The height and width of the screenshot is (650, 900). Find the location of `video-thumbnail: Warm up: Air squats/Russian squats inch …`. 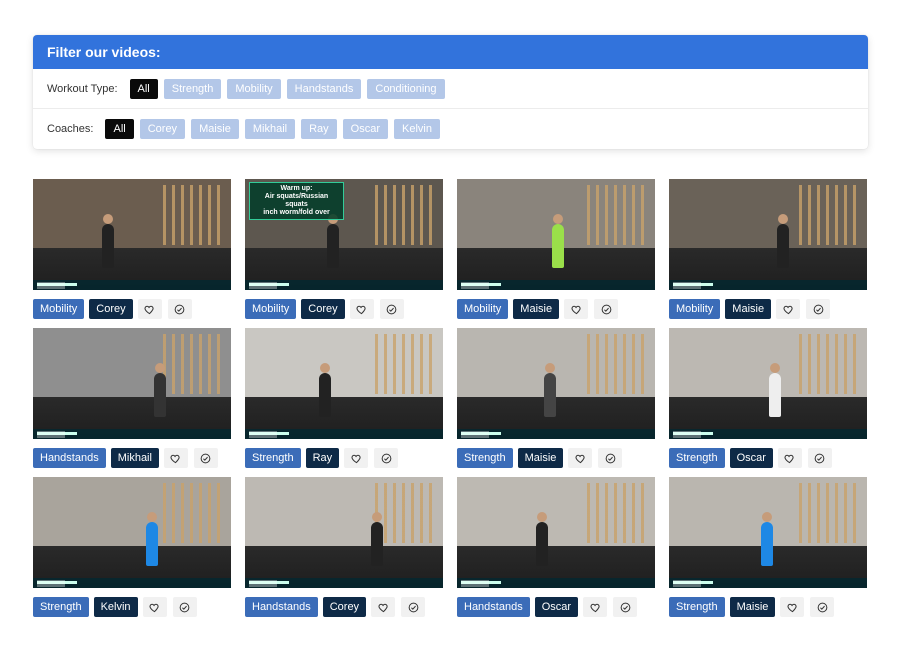

video-thumbnail: Warm up: Air squats/Russian squats inch … is located at coordinates (344, 234).